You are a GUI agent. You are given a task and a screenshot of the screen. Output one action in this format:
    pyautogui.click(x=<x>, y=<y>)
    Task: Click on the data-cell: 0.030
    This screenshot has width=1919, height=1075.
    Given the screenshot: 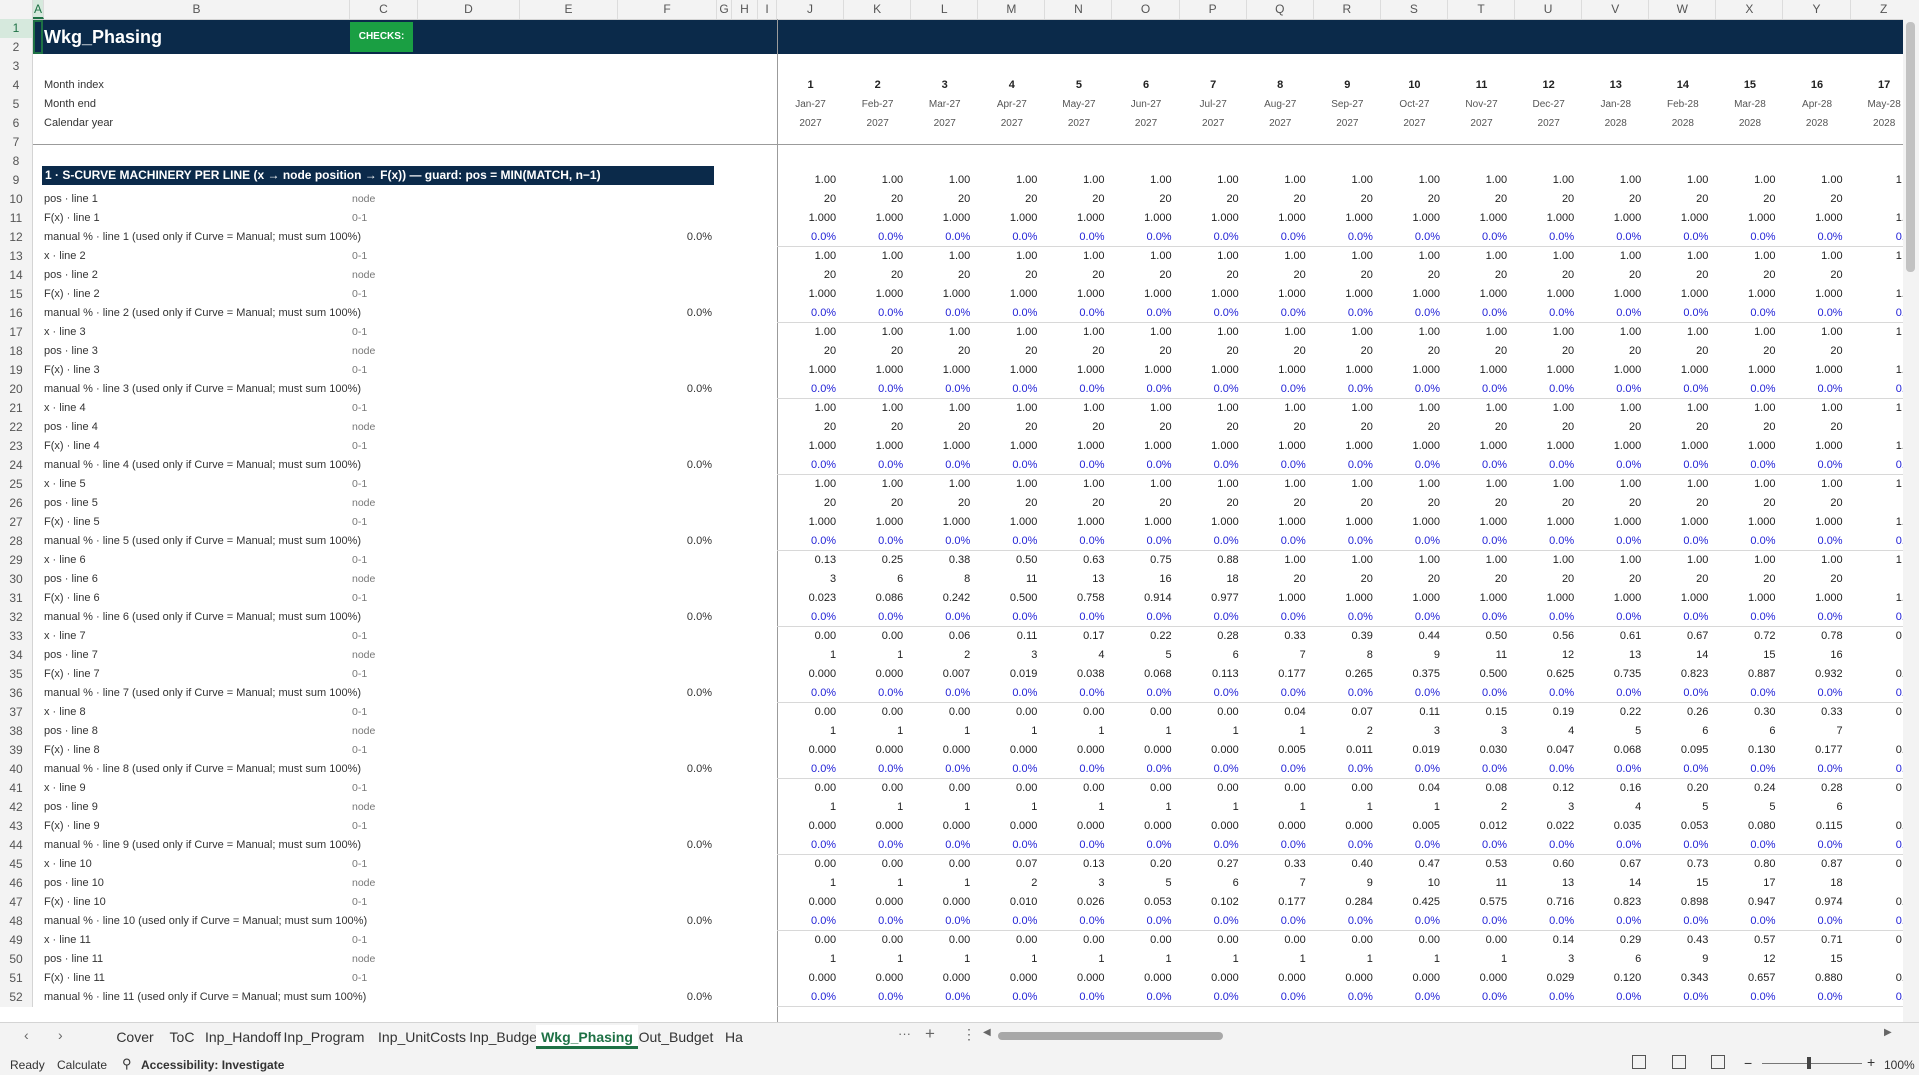 What is the action you would take?
    pyautogui.click(x=1479, y=750)
    